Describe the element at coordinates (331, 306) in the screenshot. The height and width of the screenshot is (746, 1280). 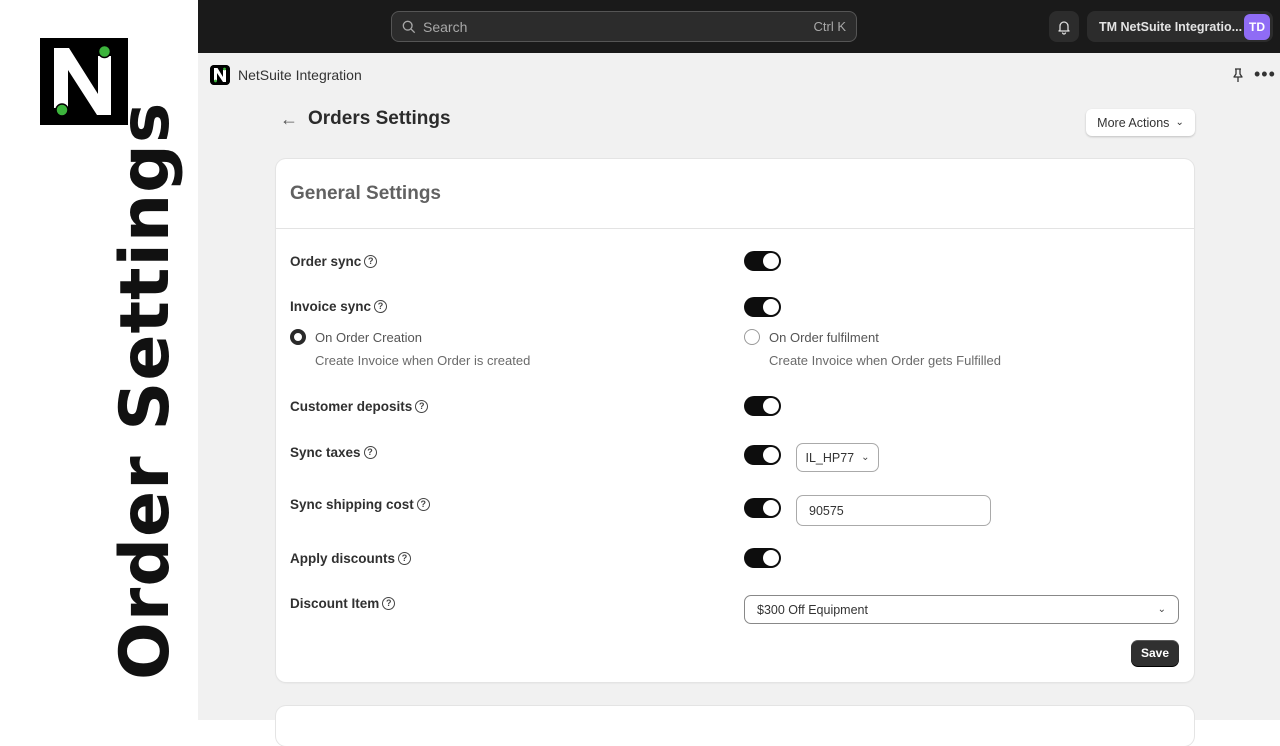
I see `label-text: Invoice sync` at that location.